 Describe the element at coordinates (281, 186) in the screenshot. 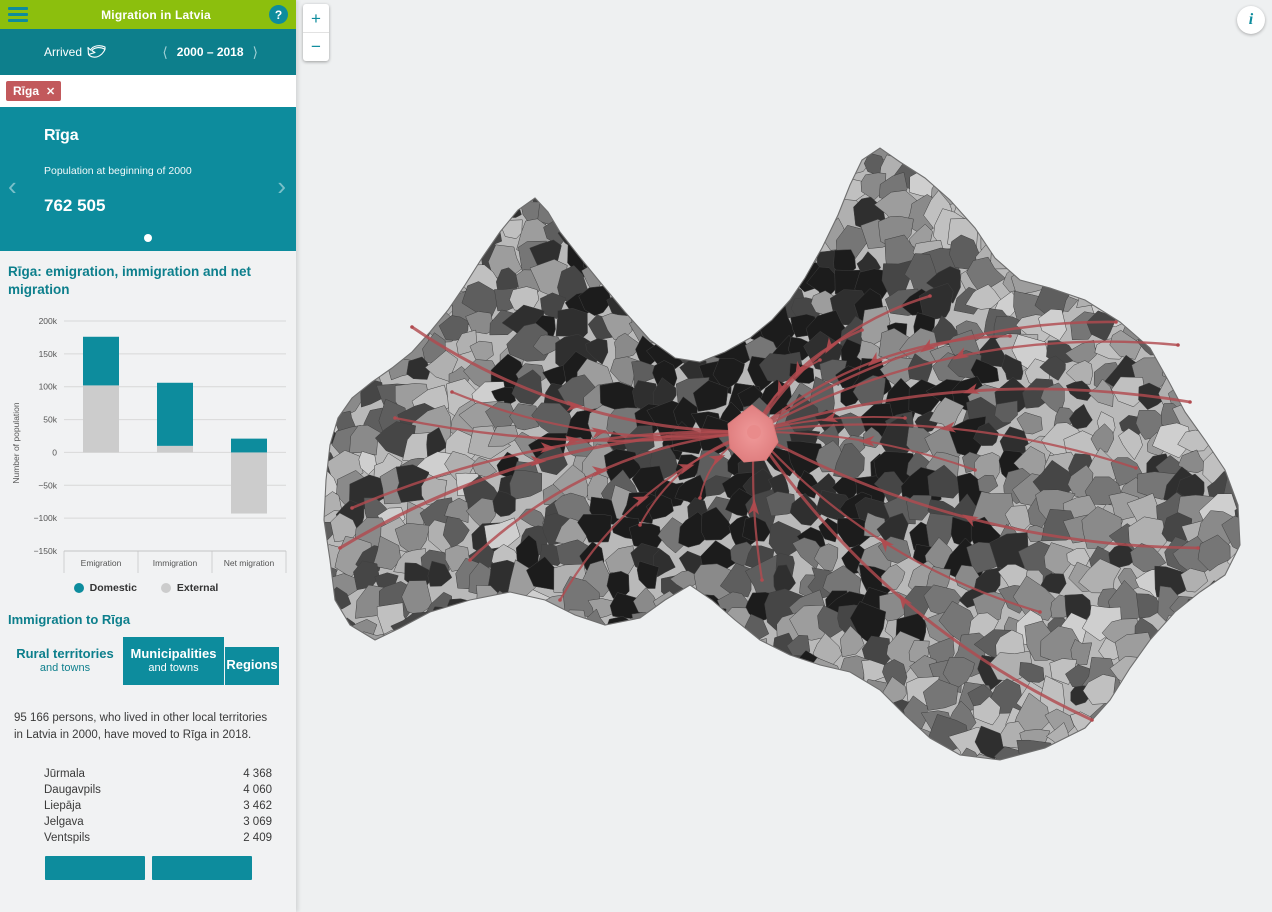

I see `card-next-button: ›` at that location.